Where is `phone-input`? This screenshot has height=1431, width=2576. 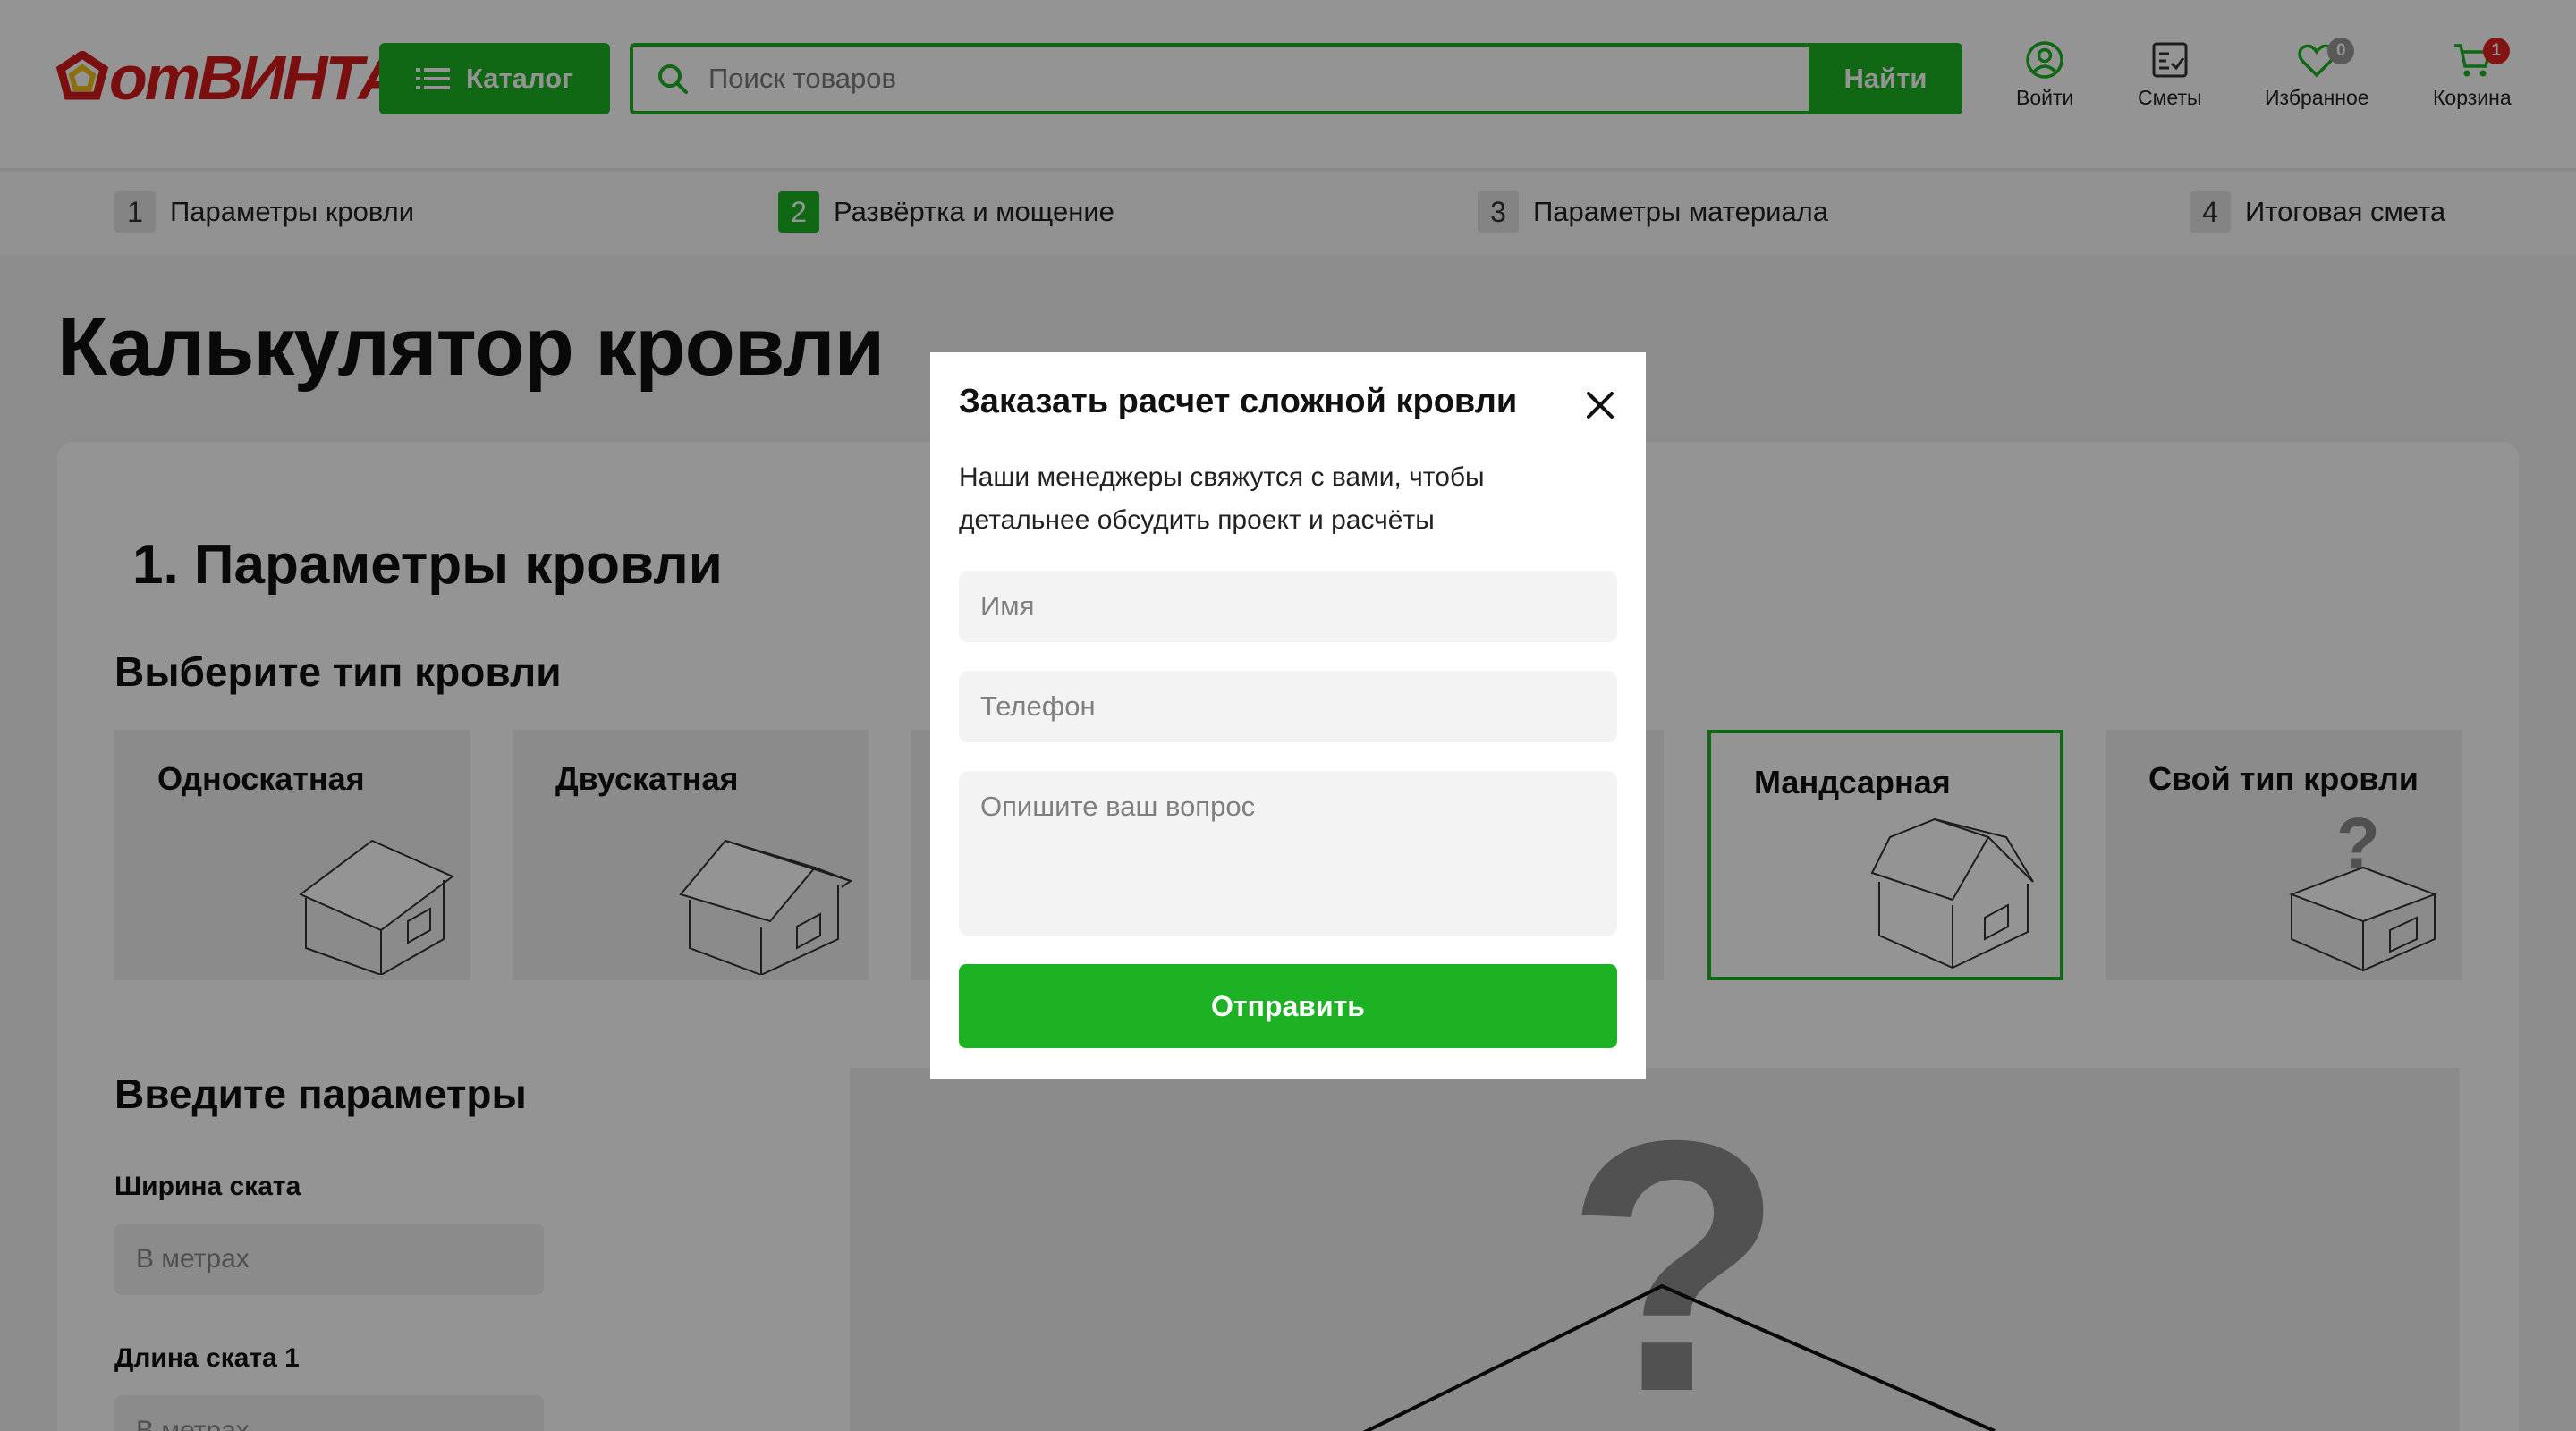
phone-input is located at coordinates (1288, 706).